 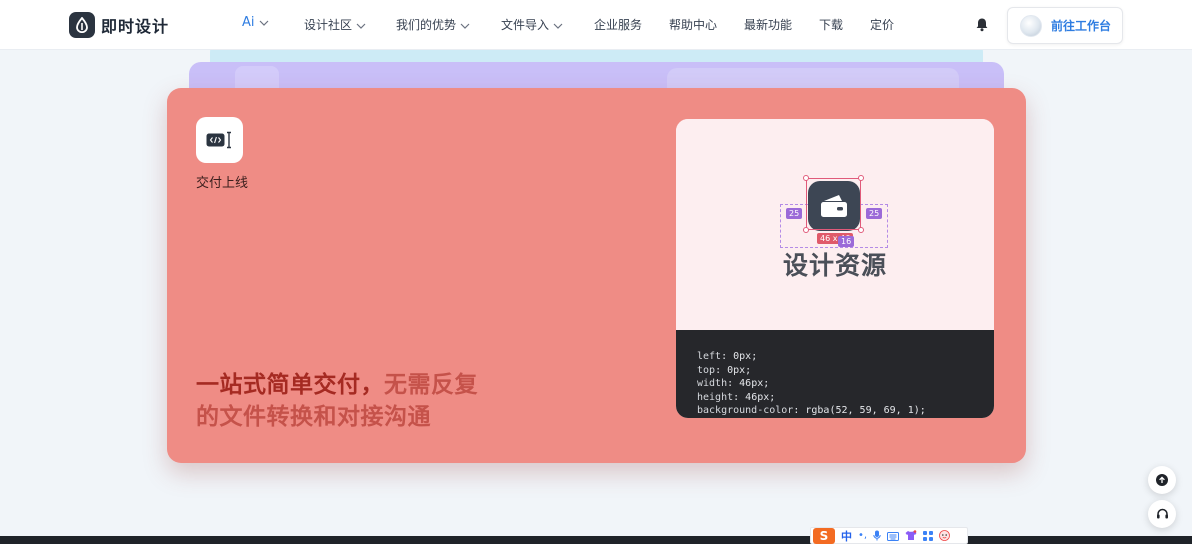 I want to click on go-to-workbench-button: 前往工作台, so click(x=1065, y=25).